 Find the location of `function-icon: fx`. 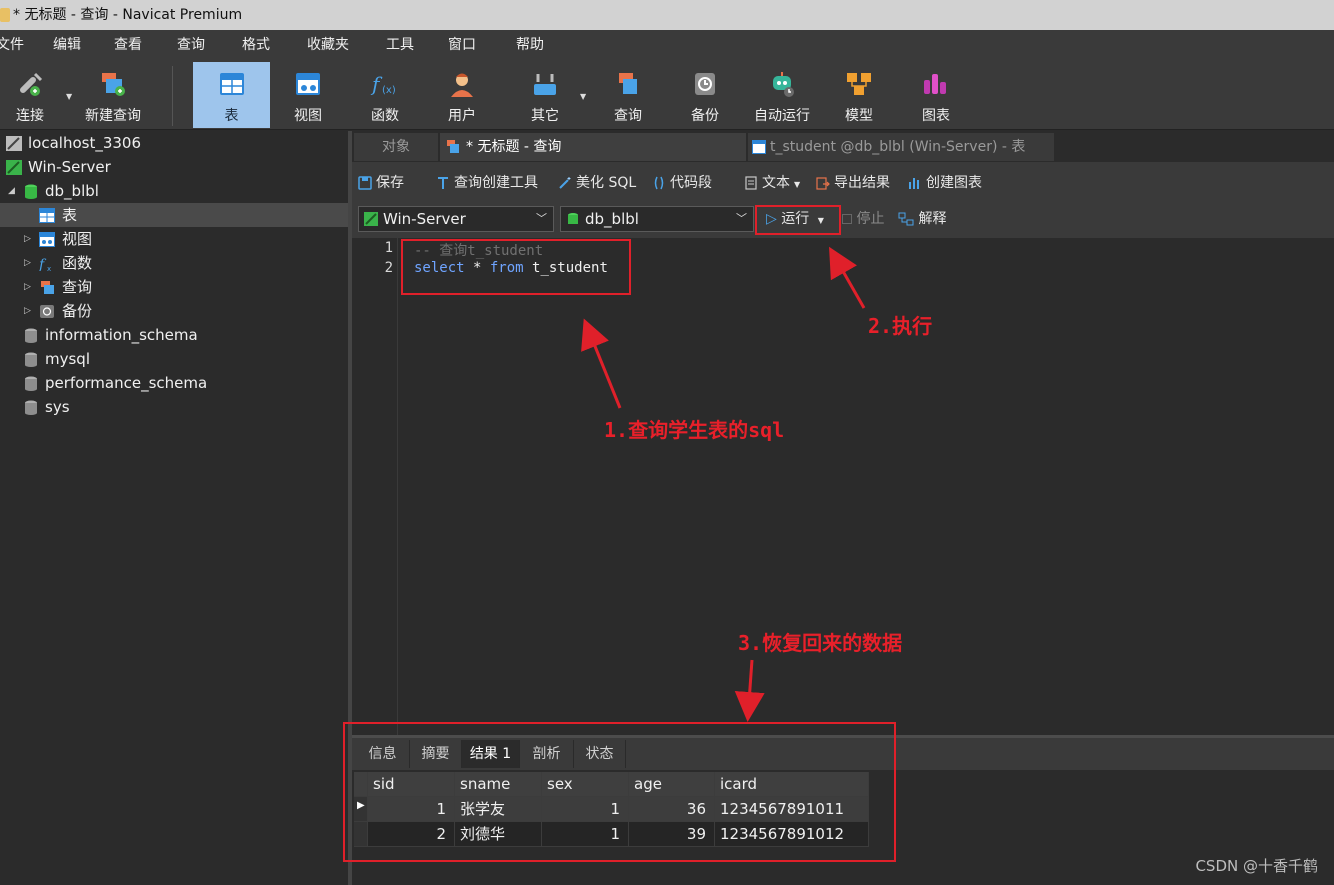

function-icon: fx is located at coordinates (45, 264).